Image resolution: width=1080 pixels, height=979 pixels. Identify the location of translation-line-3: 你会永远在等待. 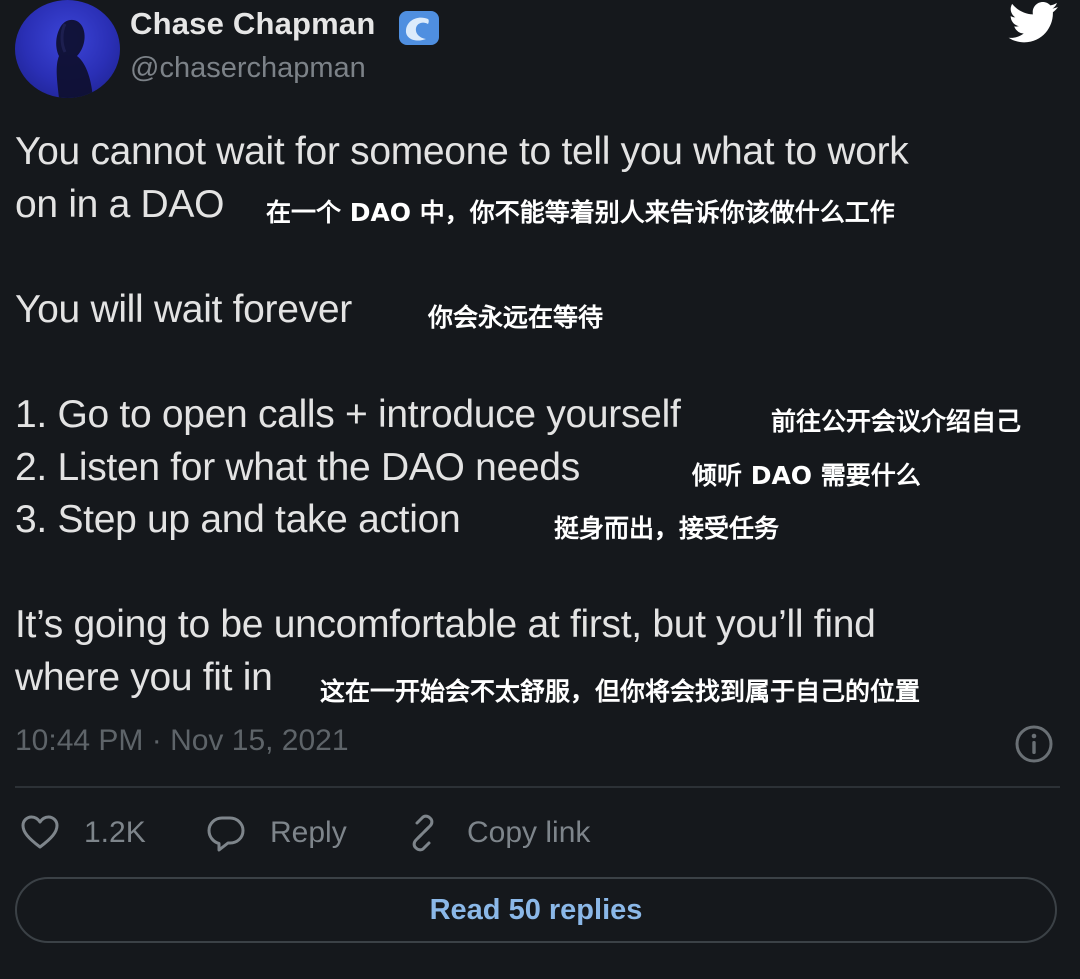
(516, 317).